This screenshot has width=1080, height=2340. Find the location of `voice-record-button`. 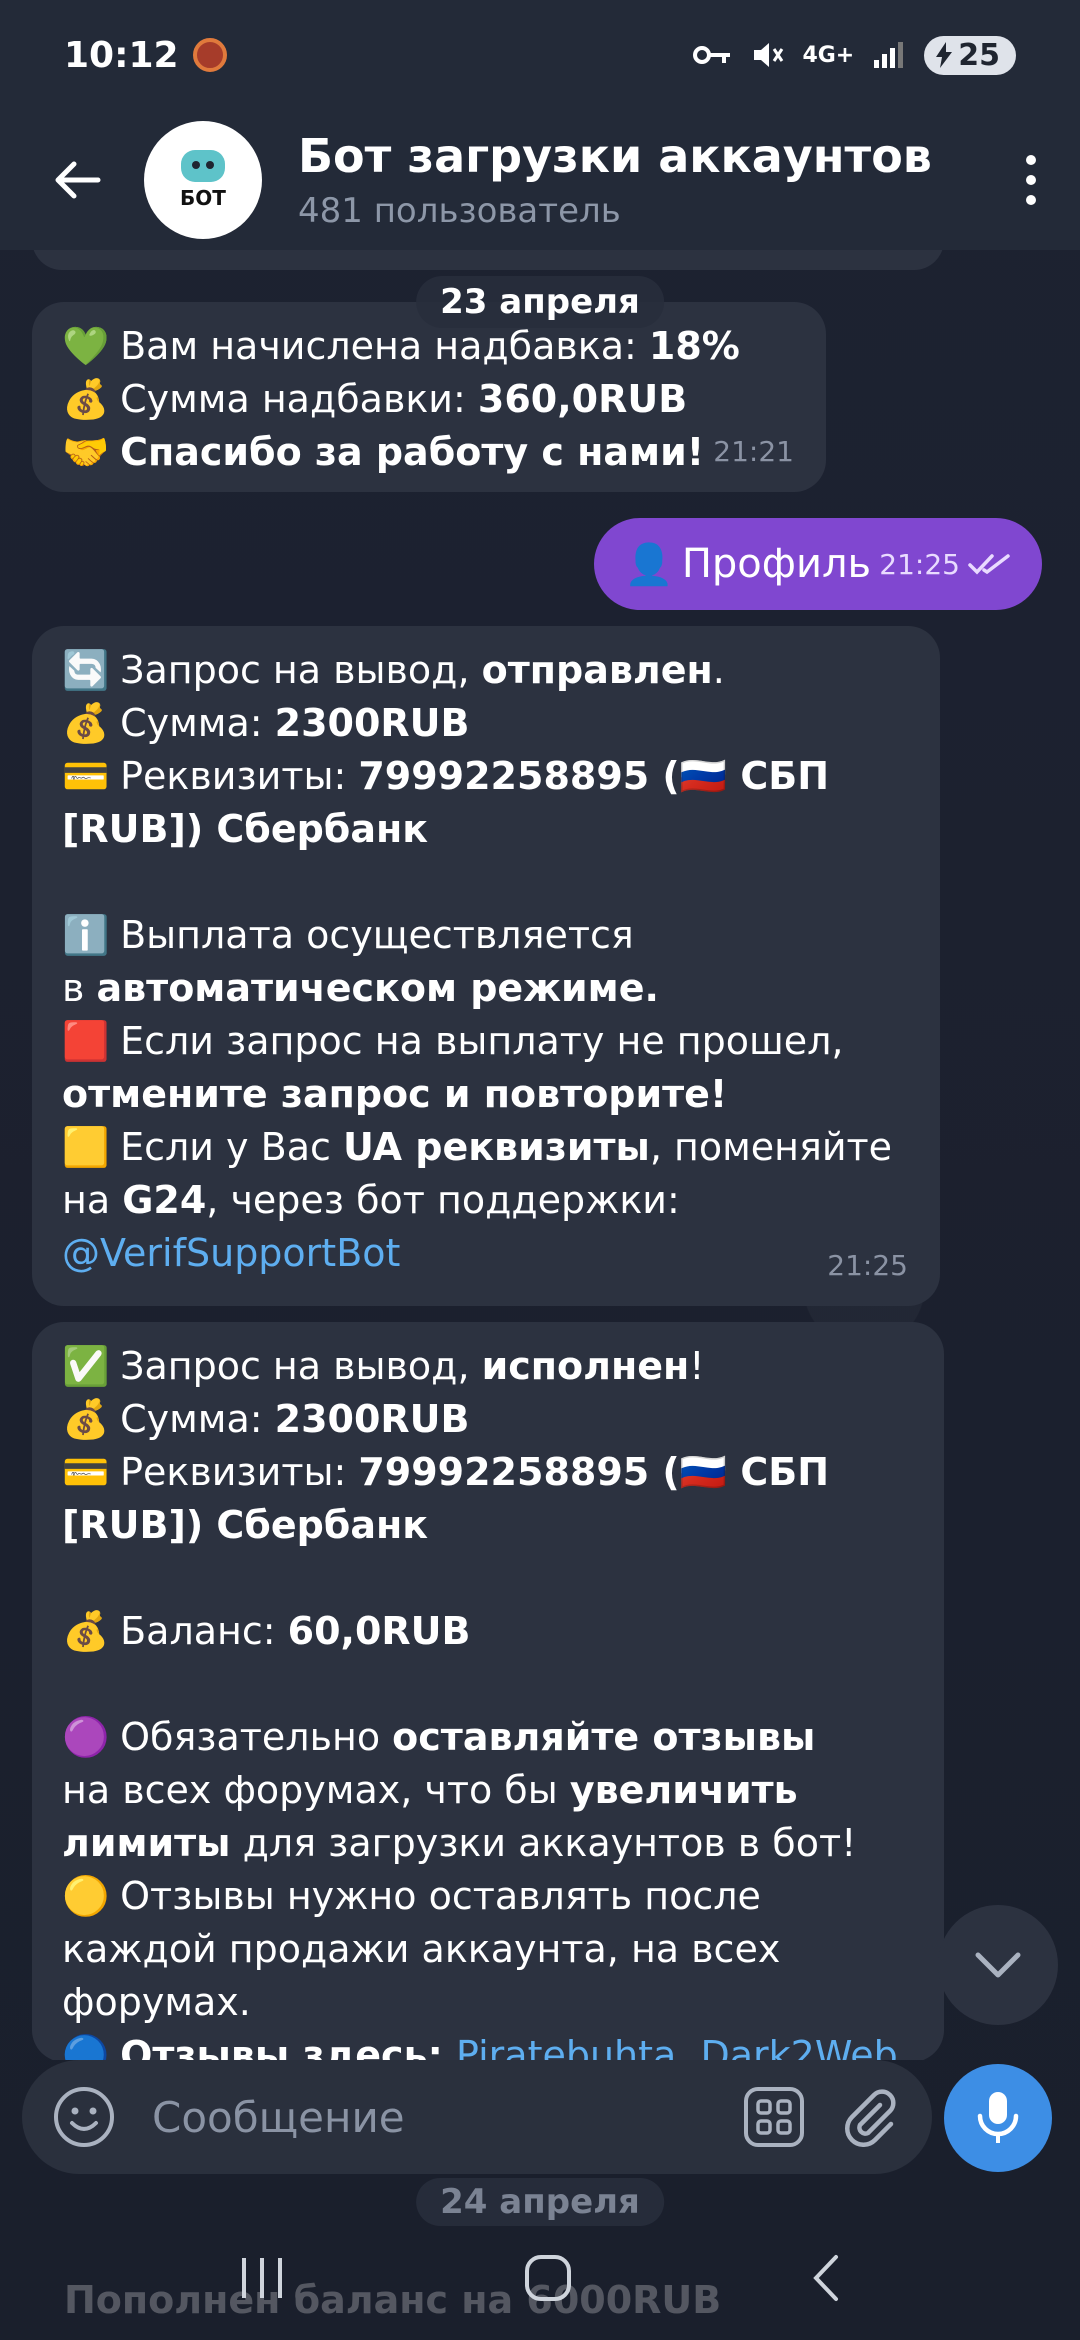

voice-record-button is located at coordinates (998, 2118).